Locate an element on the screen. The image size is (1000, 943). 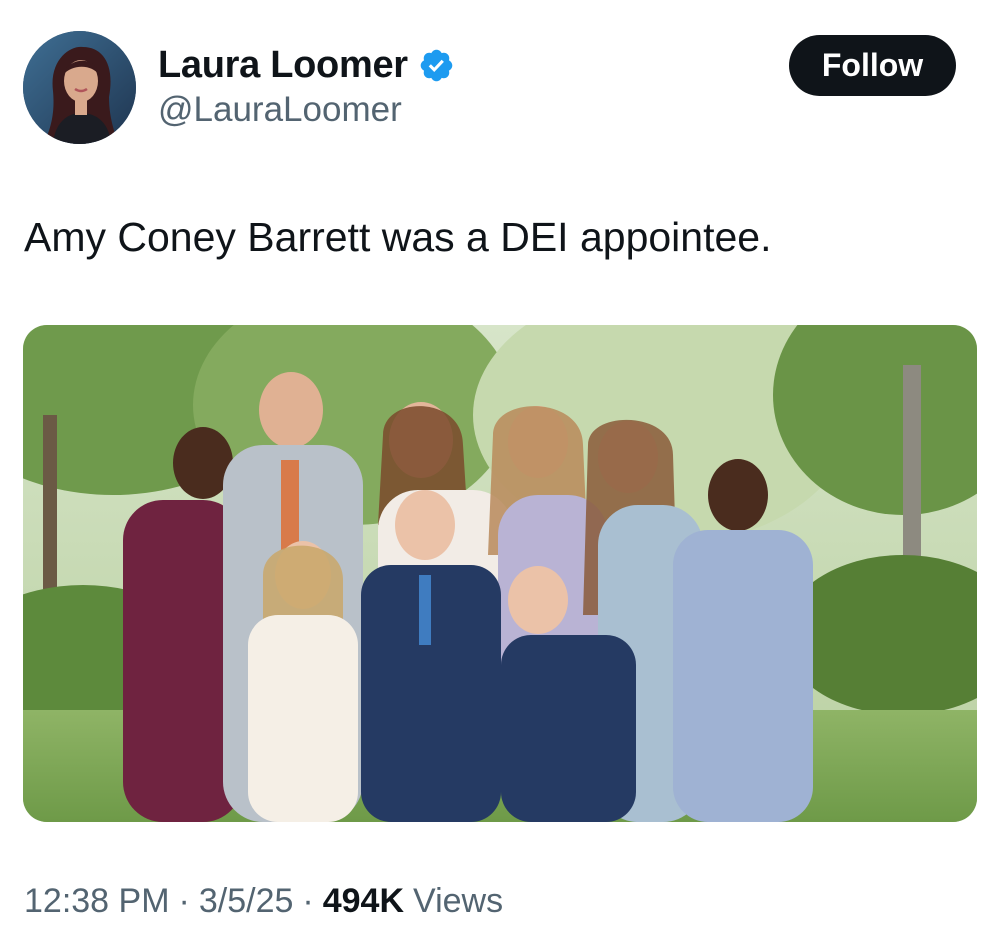
tweet-time: 12:38 PM is located at coordinates (97, 901).